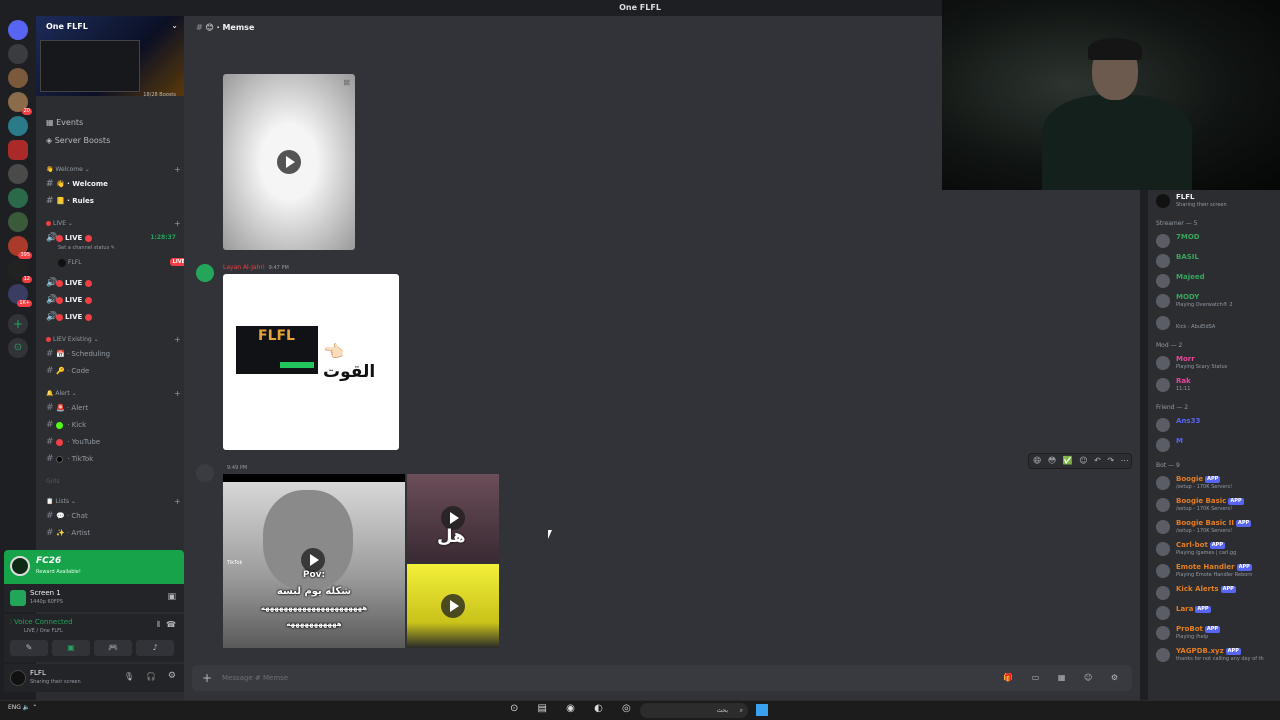 Image resolution: width=1280 pixels, height=720 pixels. I want to click on member-item: M, so click(1218, 446).